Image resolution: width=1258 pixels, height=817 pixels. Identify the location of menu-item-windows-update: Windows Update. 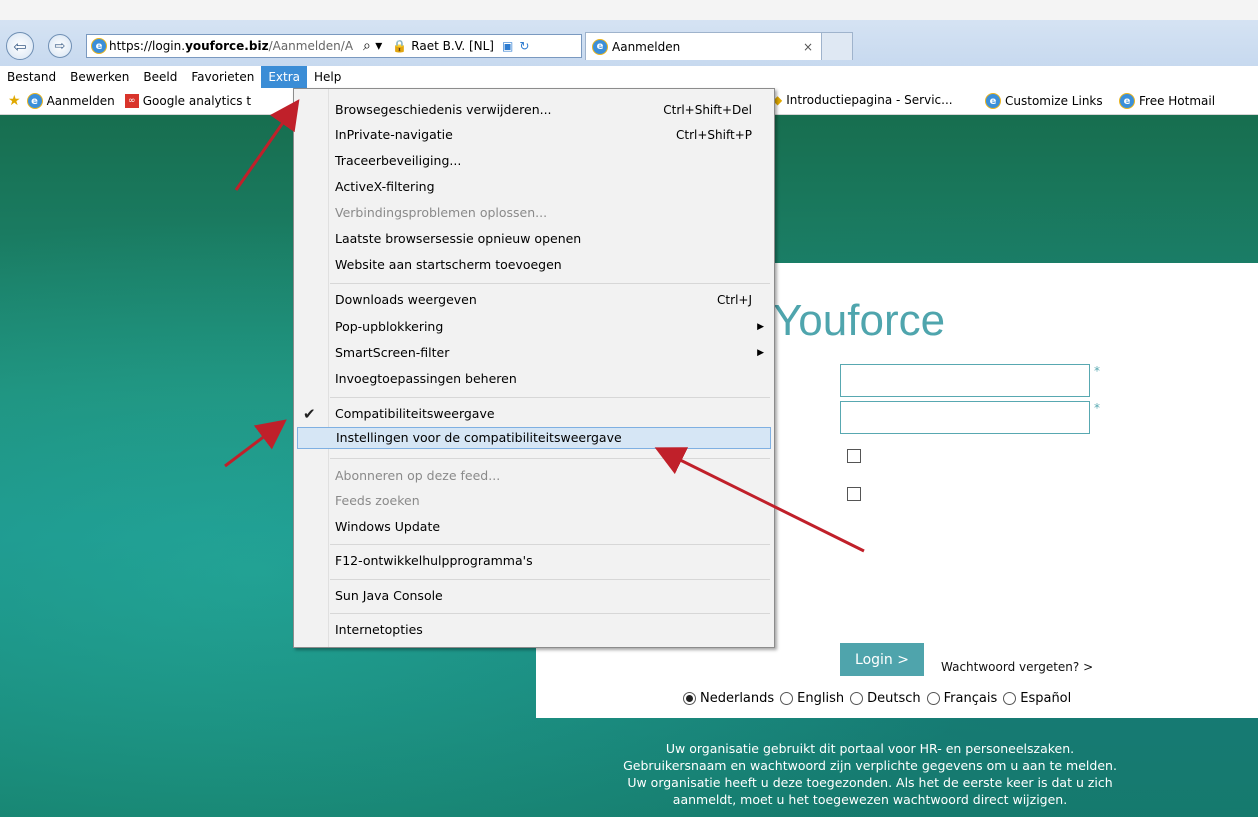
(550, 527).